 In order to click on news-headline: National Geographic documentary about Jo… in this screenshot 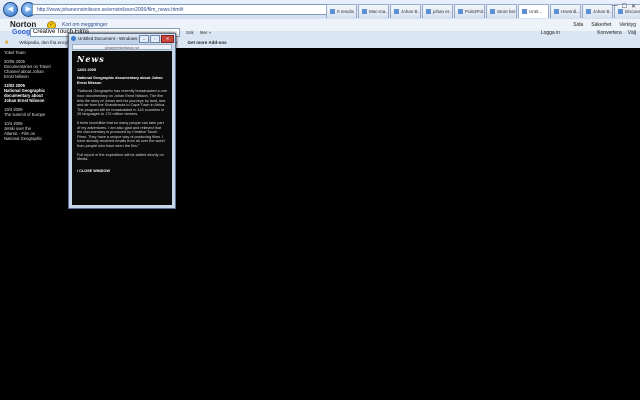, I will do `click(120, 80)`.